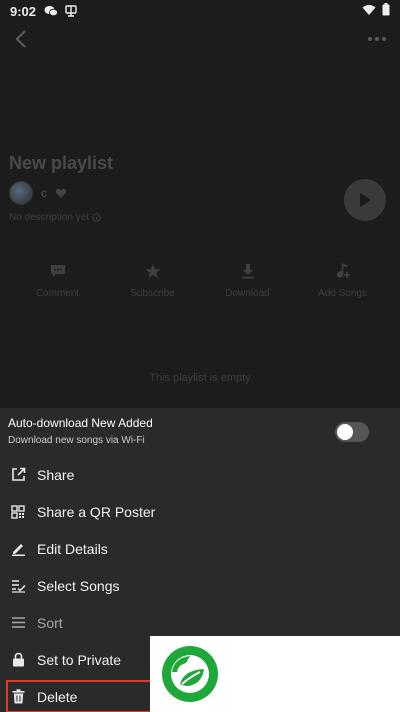 This screenshot has width=400, height=712. What do you see at coordinates (57, 293) in the screenshot?
I see `action-label: Comment` at bounding box center [57, 293].